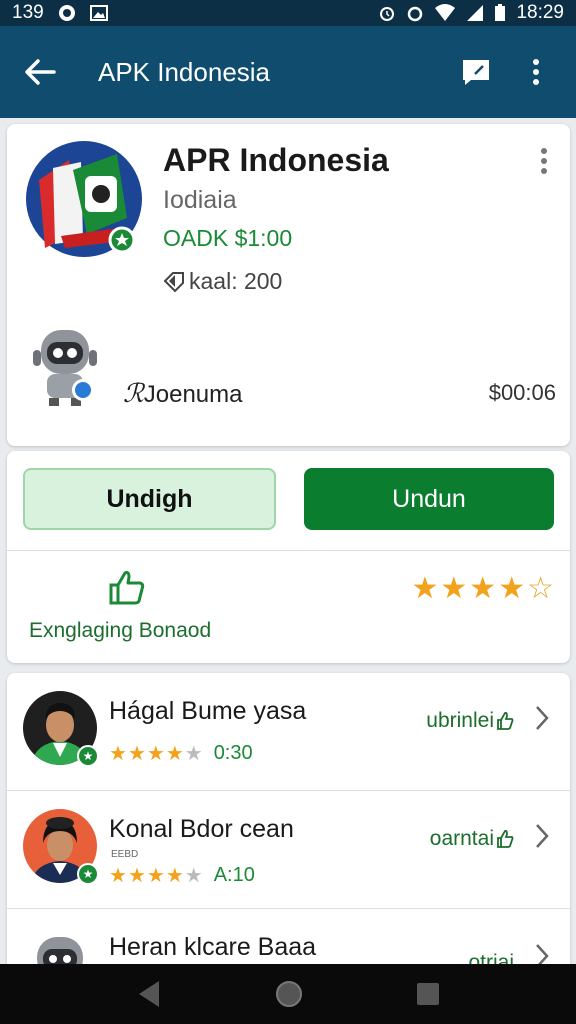 The width and height of the screenshot is (576, 1024). What do you see at coordinates (200, 200) in the screenshot?
I see `app-subtitle: Iodiaia` at bounding box center [200, 200].